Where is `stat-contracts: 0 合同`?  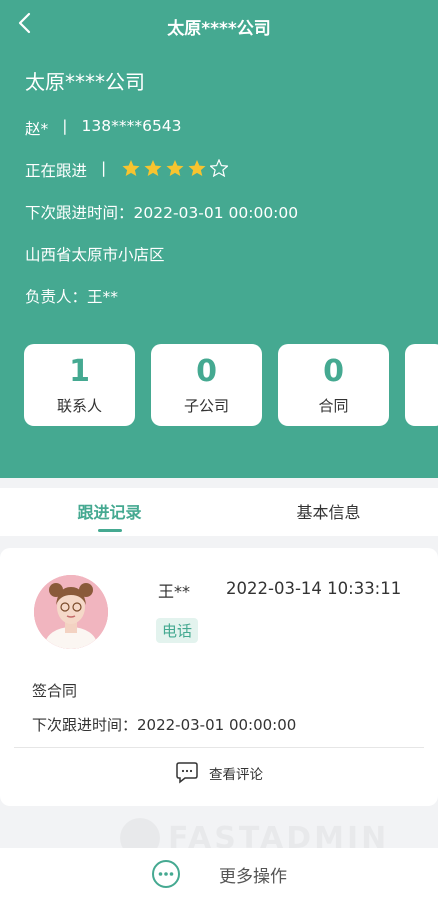 stat-contracts: 0 合同 is located at coordinates (333, 385).